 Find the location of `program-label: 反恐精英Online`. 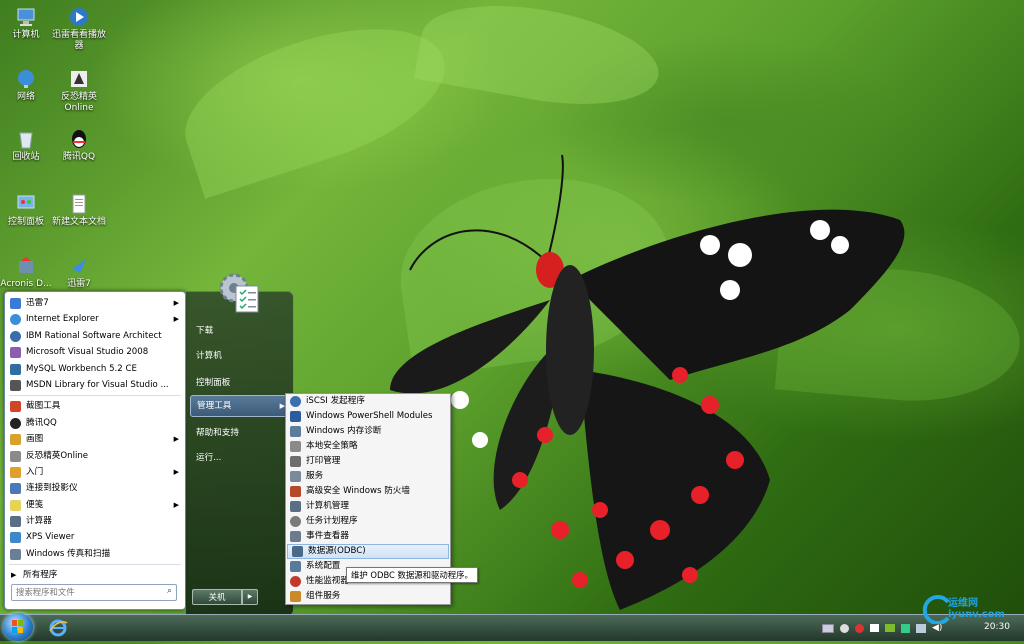

program-label: 反恐精英Online is located at coordinates (57, 455).